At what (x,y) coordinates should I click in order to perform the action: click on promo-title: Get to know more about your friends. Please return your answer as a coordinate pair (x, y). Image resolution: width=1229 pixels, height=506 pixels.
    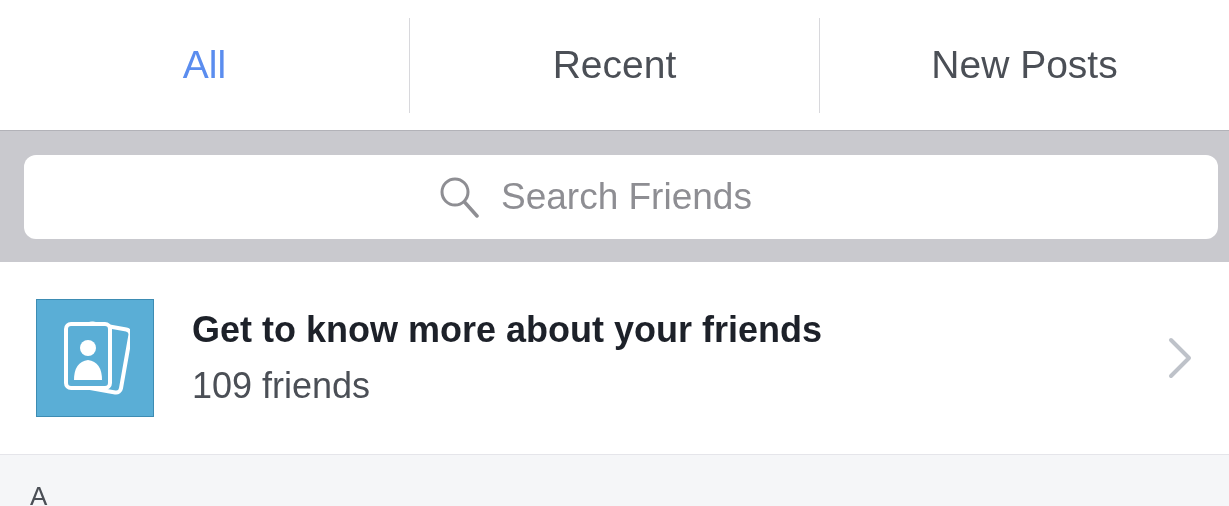
    Looking at the image, I should click on (508, 330).